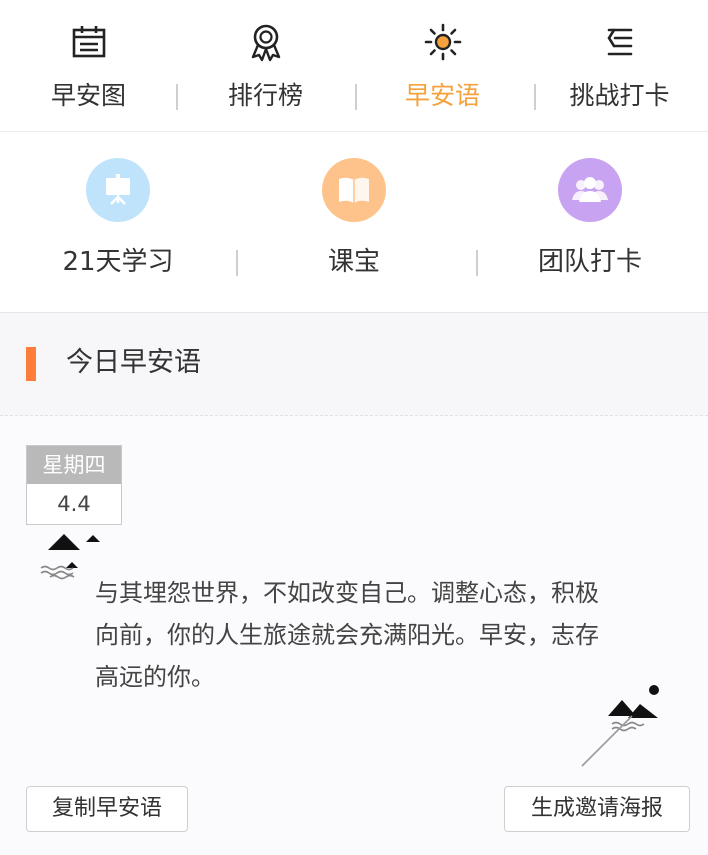 The height and width of the screenshot is (855, 708). Describe the element at coordinates (74, 504) in the screenshot. I see `date-label: 4.4` at that location.